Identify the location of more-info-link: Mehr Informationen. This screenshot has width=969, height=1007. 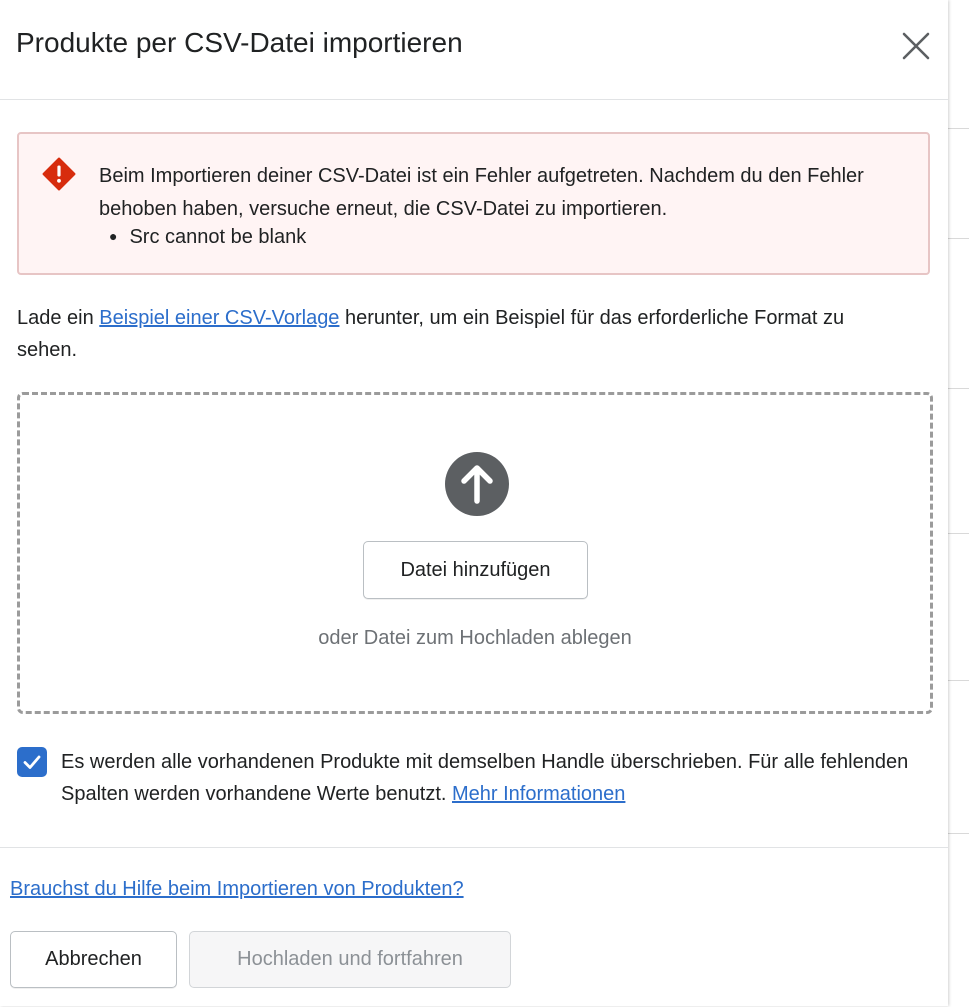
(538, 794).